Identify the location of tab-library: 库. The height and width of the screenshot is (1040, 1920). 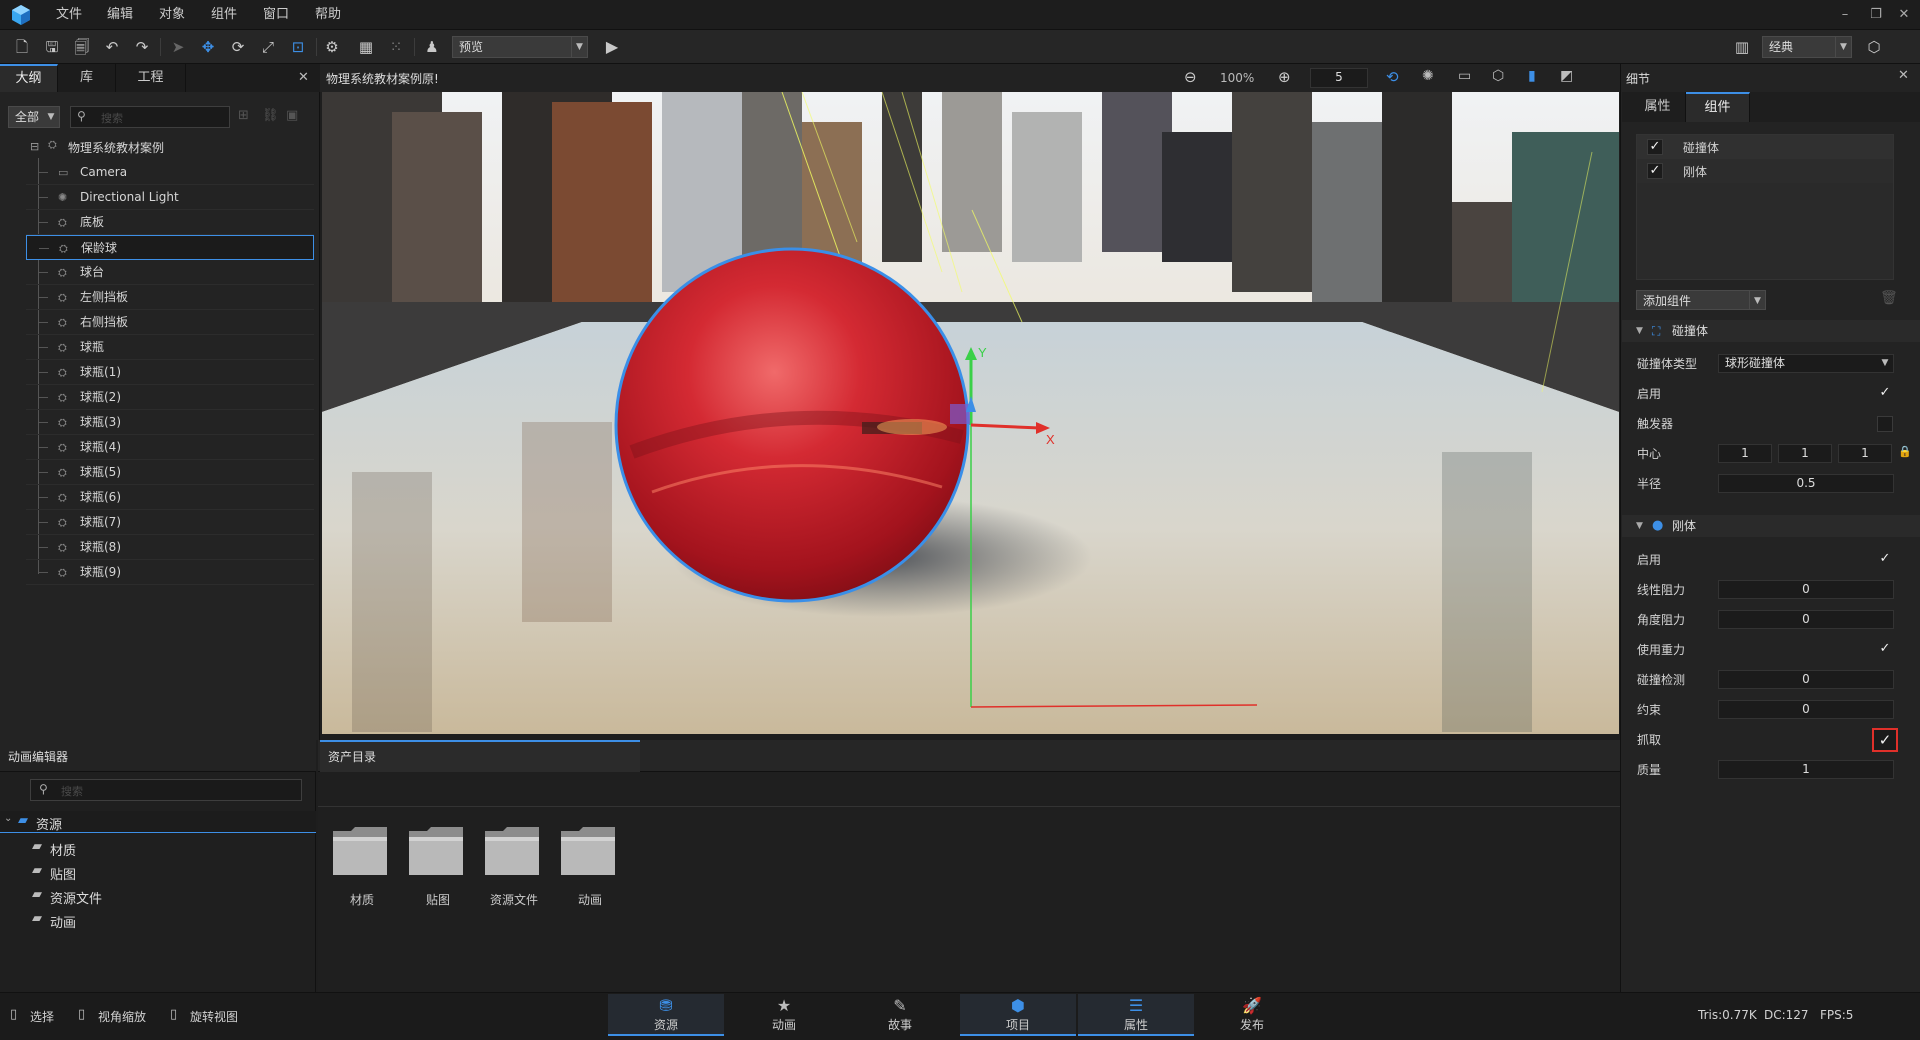
(87, 78).